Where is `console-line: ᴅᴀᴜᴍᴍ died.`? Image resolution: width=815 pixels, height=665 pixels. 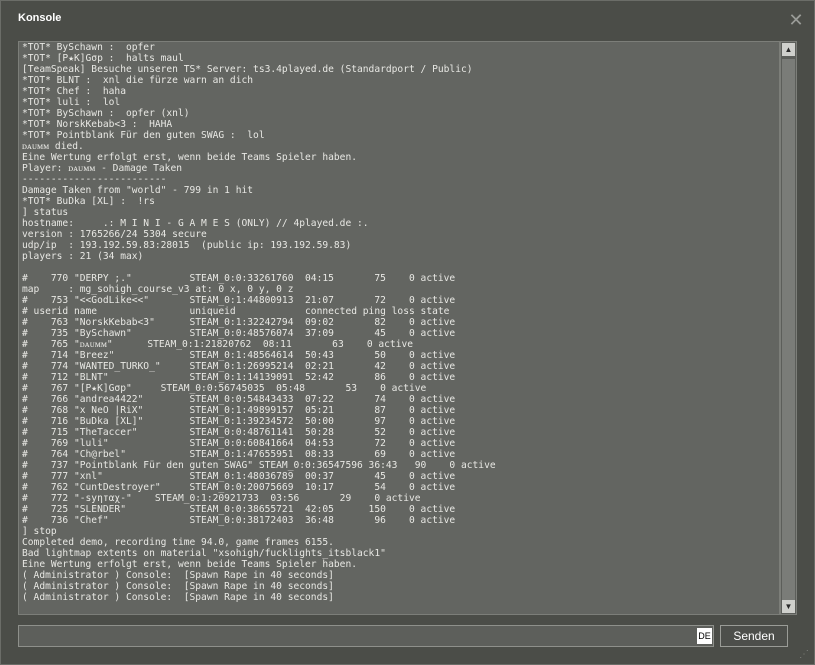
console-line: ᴅᴀᴜᴍᴍ died. is located at coordinates (53, 146).